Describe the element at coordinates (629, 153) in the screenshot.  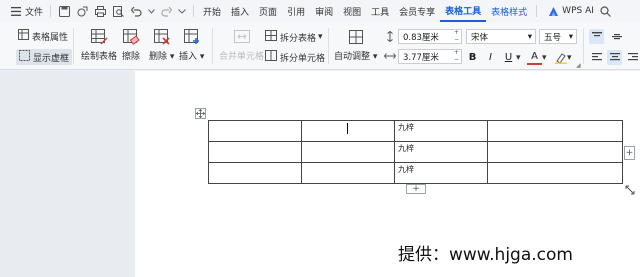
I see `add-column-button: +` at that location.